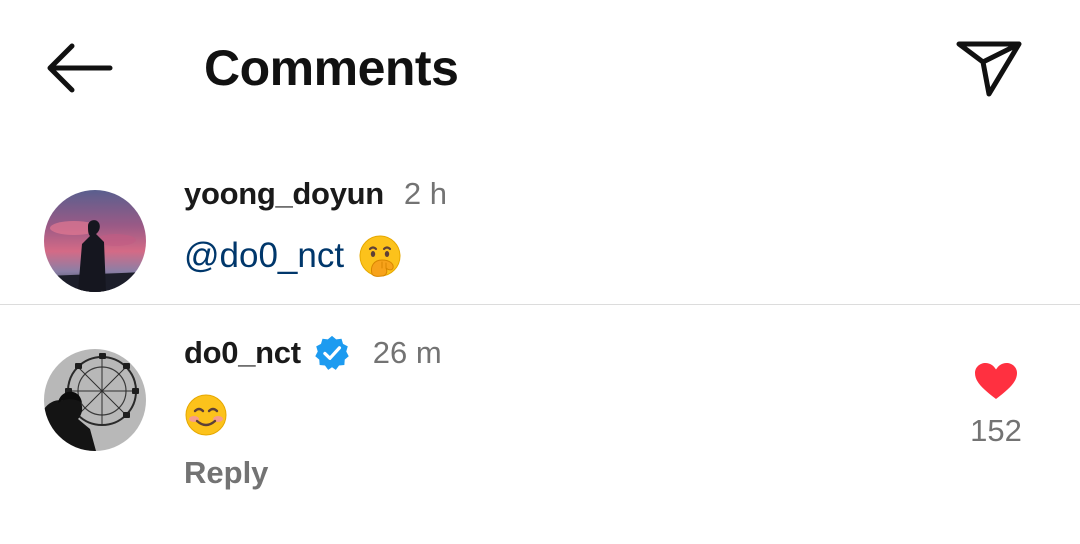 This screenshot has height=544, width=1080. I want to click on page-title: Comments, so click(331, 68).